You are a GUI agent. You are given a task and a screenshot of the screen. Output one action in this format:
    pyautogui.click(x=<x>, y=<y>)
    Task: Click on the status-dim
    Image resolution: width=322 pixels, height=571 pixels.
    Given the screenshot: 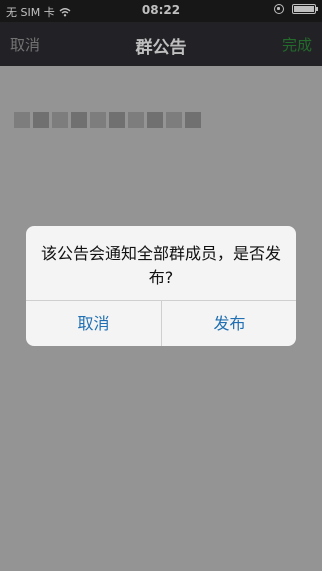 What is the action you would take?
    pyautogui.click(x=161, y=33)
    